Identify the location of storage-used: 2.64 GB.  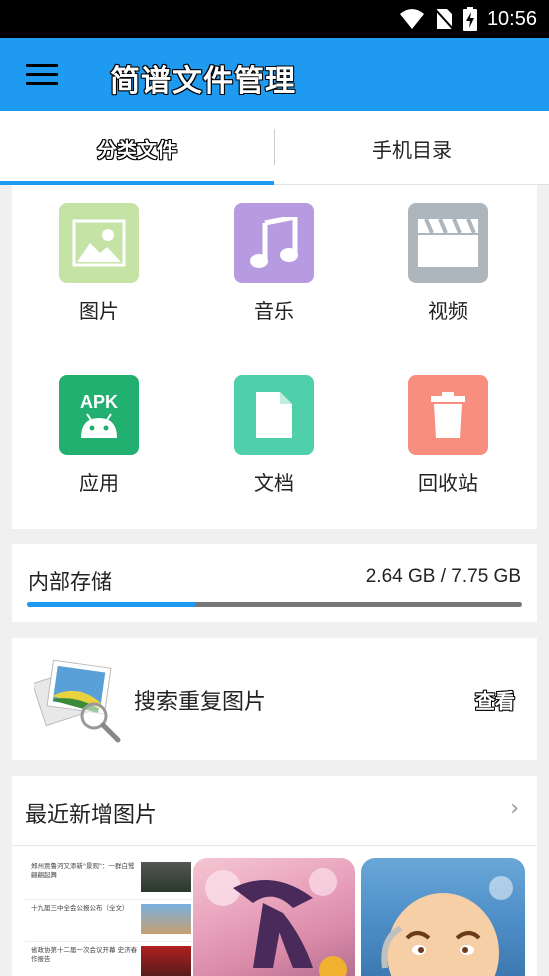
(400, 576).